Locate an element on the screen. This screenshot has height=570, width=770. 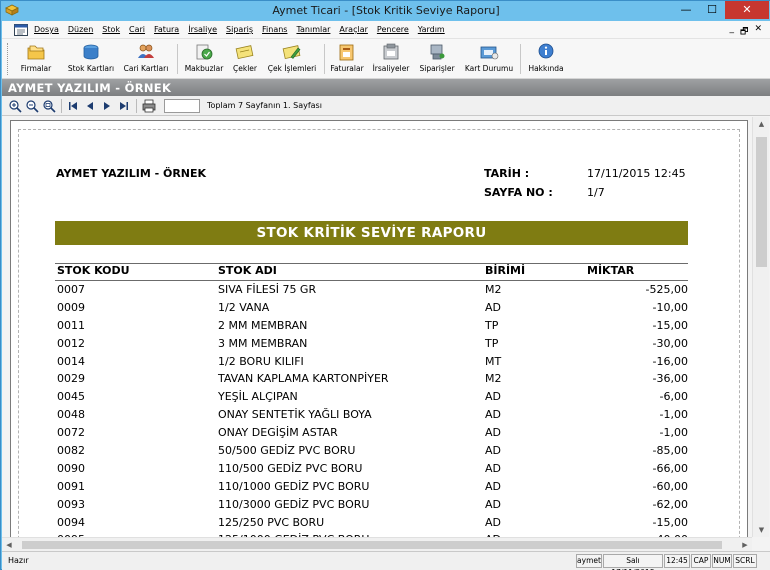
column-header-qty: MİKTAR is located at coordinates (611, 270).